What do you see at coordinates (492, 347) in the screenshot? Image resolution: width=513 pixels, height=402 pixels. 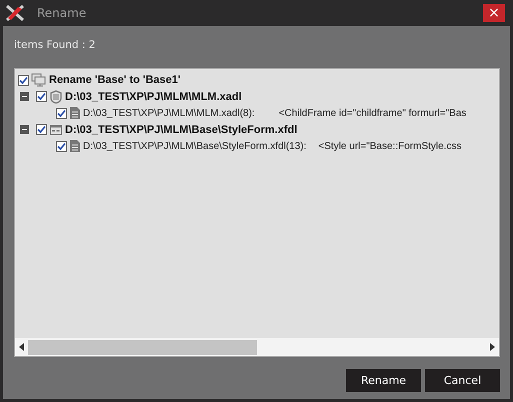 I see `scroll-right-icon` at bounding box center [492, 347].